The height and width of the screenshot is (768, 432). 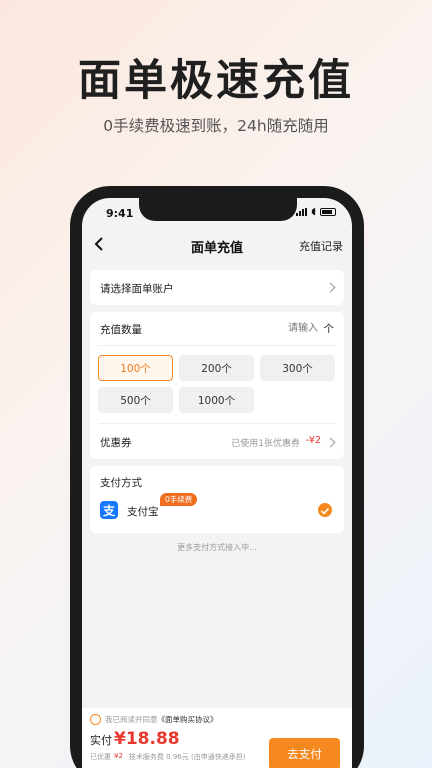 What do you see at coordinates (135, 400) in the screenshot?
I see `quantity-option-500: 500个` at bounding box center [135, 400].